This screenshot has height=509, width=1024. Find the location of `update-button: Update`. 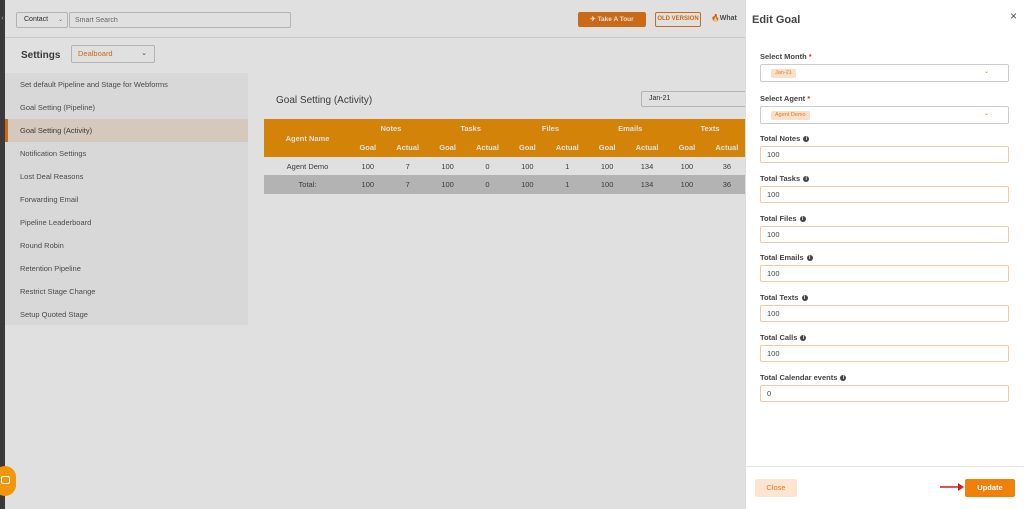

update-button: Update is located at coordinates (990, 488).